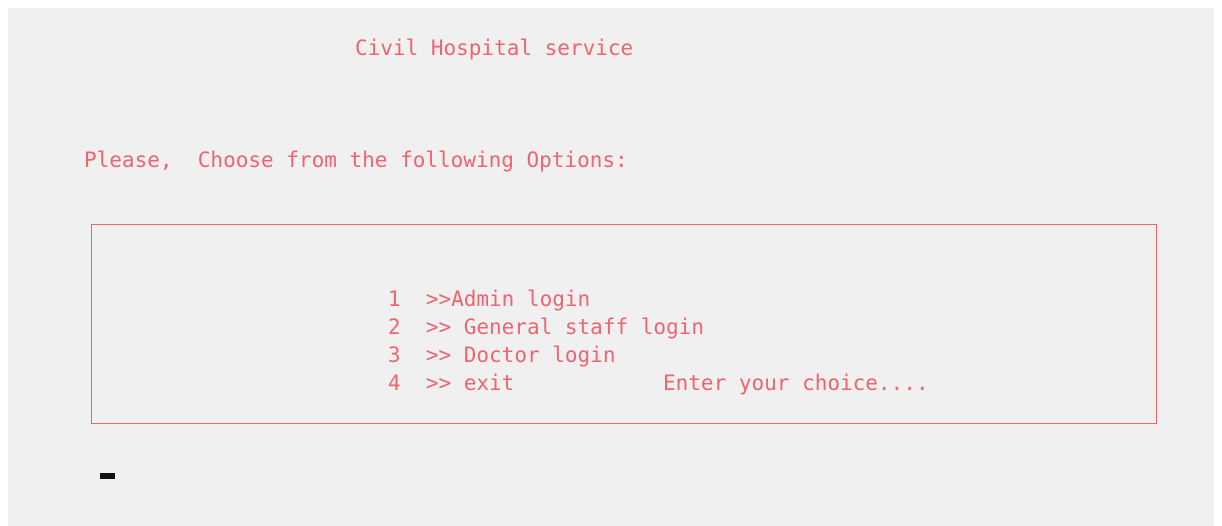  I want to click on menu-option-exit: 4 >> exit, so click(413, 383).